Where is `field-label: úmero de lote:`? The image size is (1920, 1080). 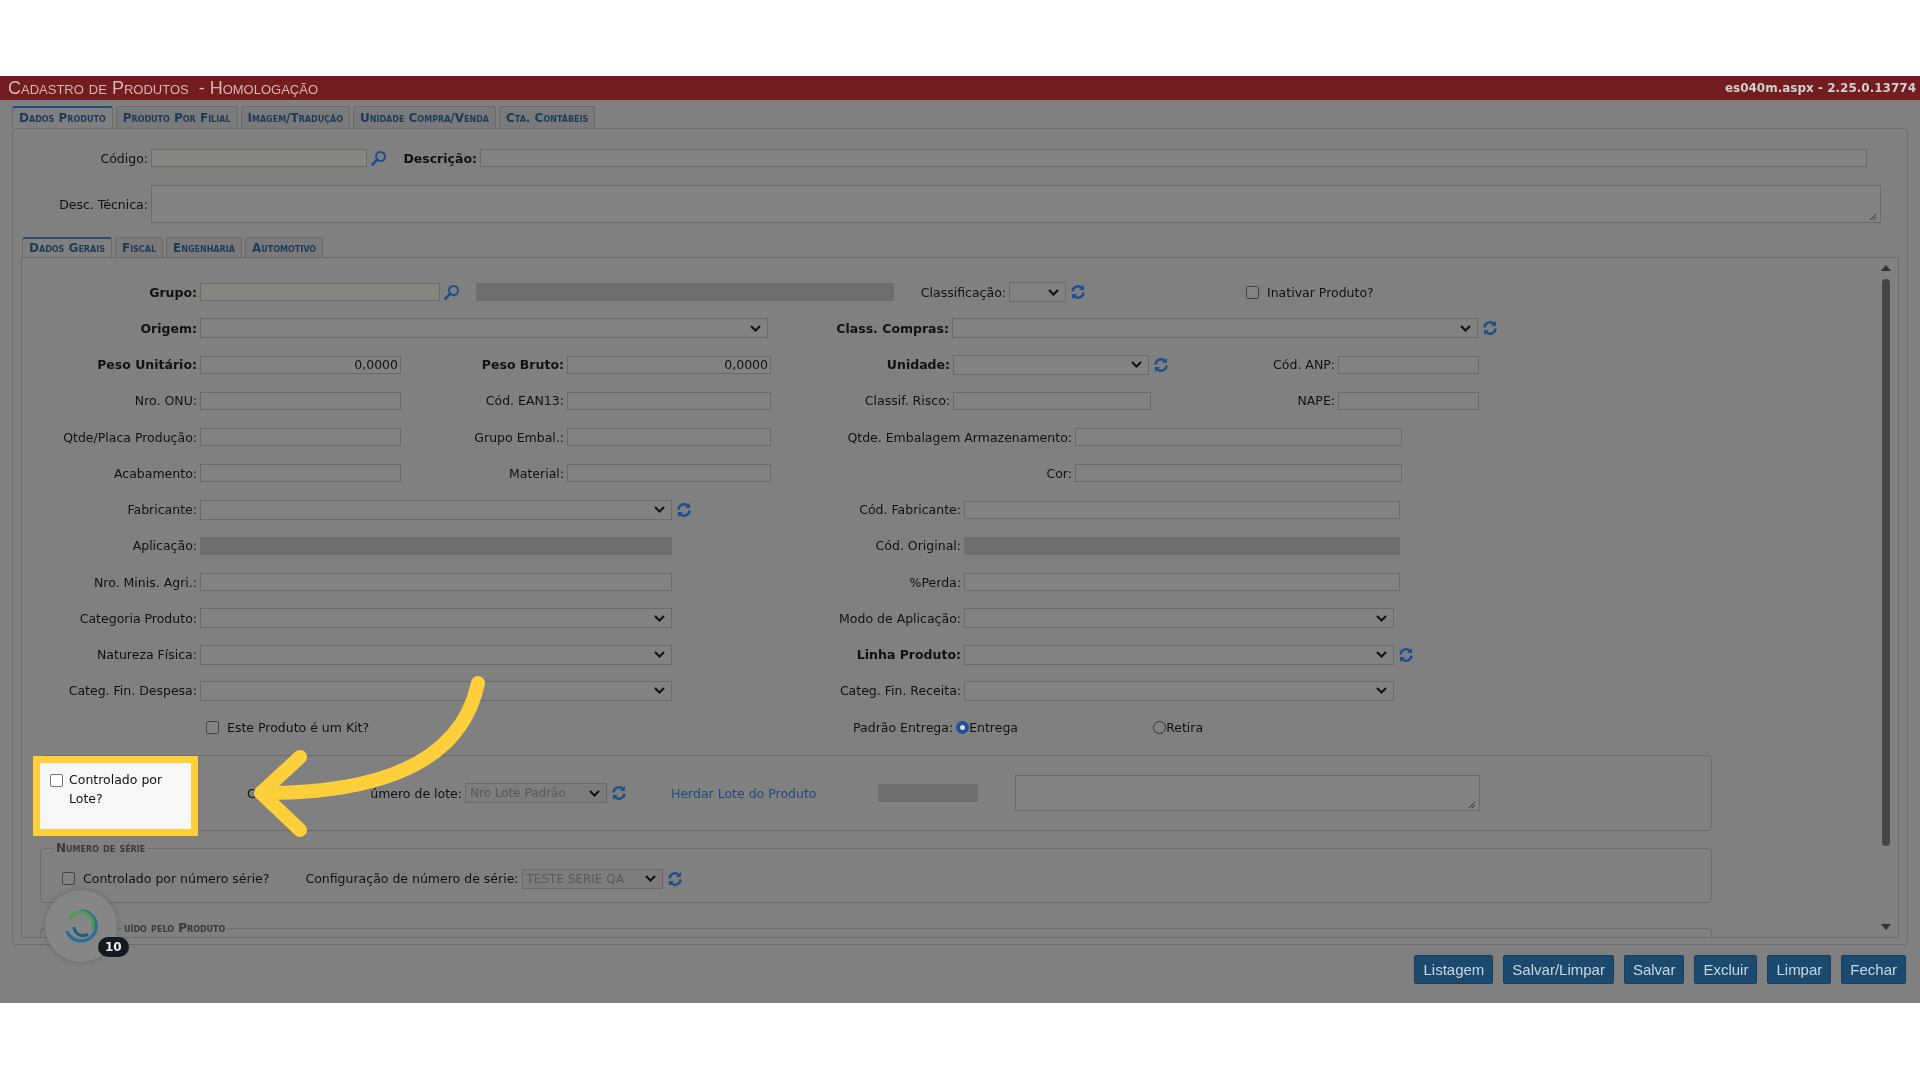 field-label: úmero de lote: is located at coordinates (416, 793).